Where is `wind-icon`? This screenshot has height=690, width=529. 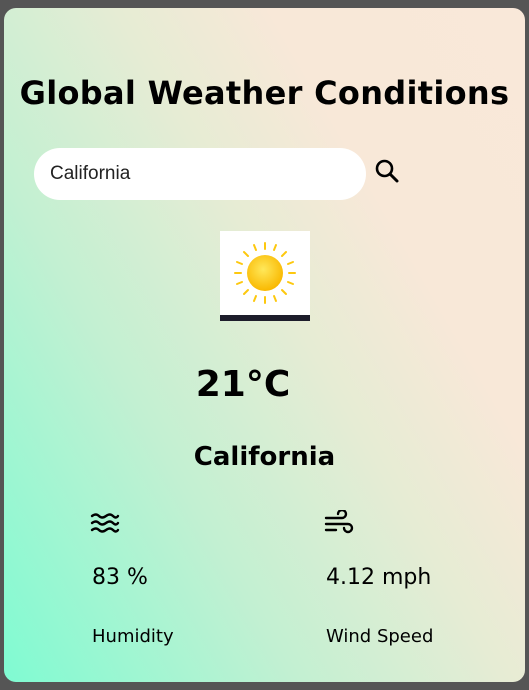 wind-icon is located at coordinates (339, 522).